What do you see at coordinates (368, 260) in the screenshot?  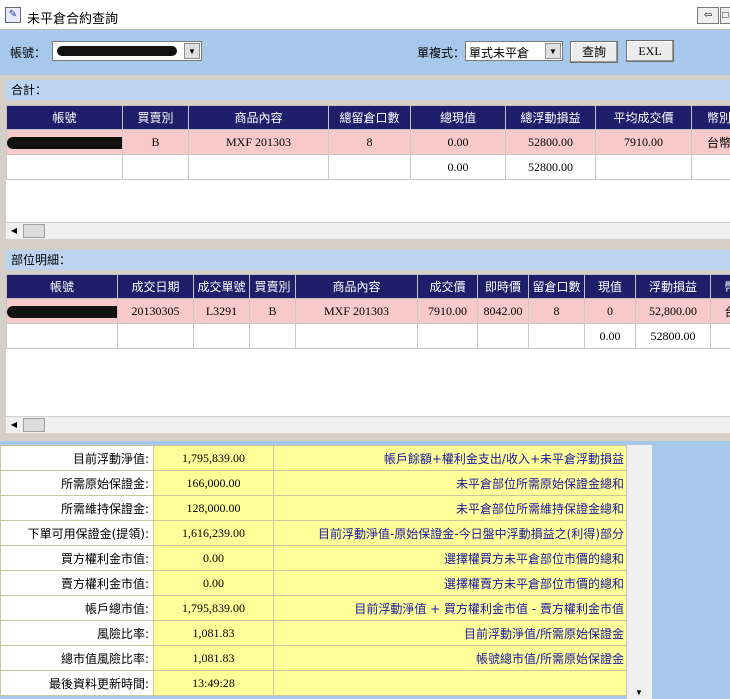 I see `details-header: 部位明細：` at bounding box center [368, 260].